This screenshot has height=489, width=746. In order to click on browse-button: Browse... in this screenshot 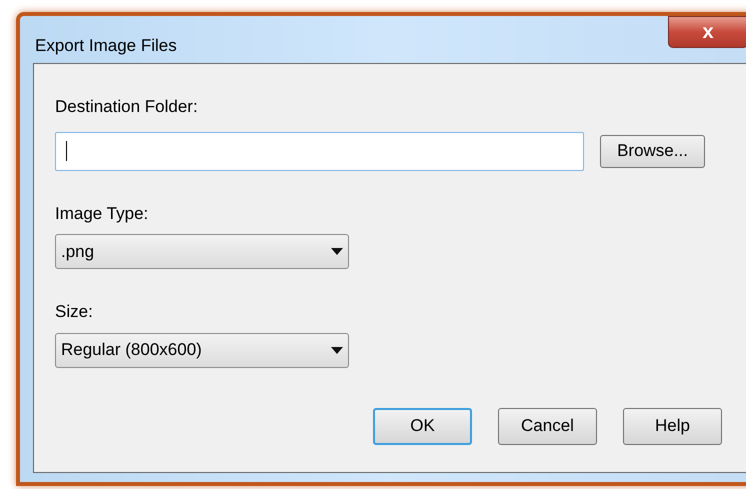, I will do `click(652, 151)`.